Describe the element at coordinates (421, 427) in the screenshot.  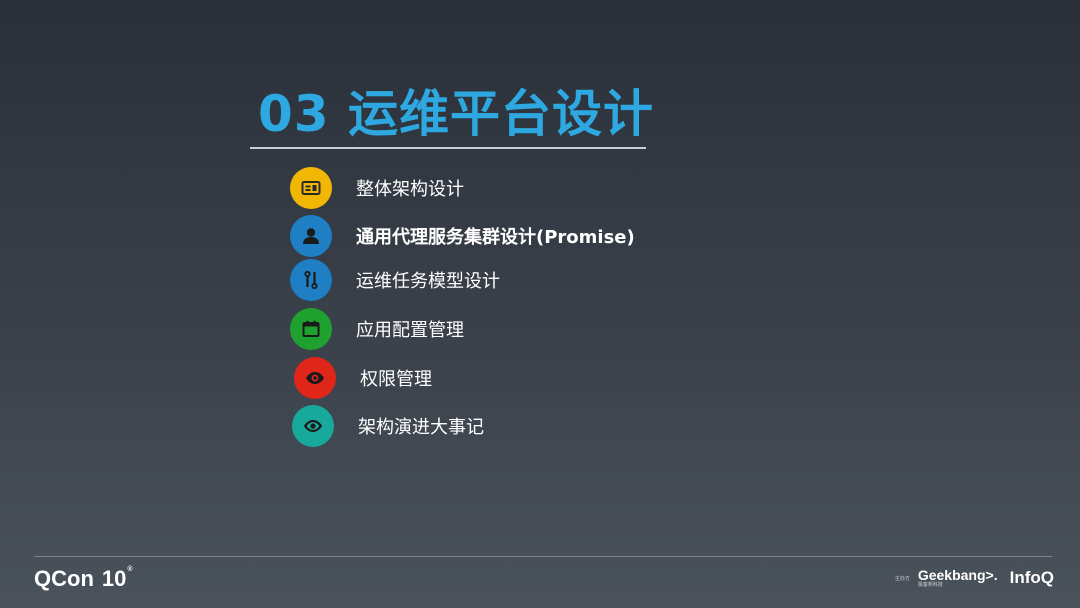
I see `agenda-label: 架构演进大事记` at that location.